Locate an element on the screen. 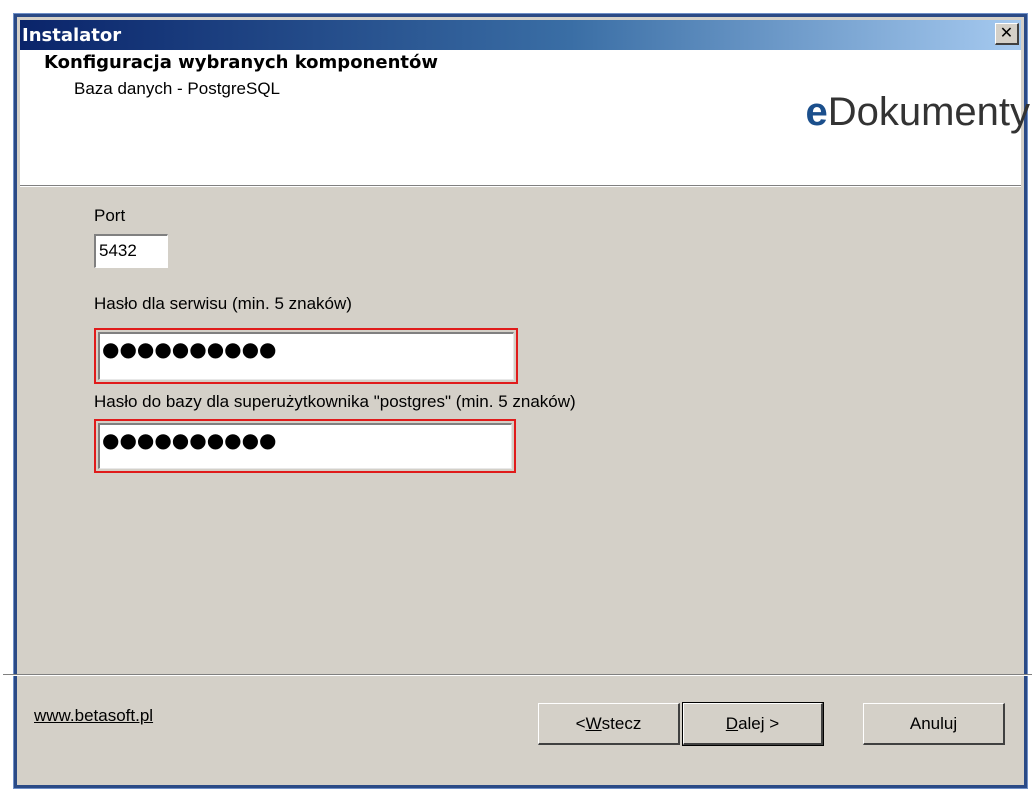 This screenshot has width=1035, height=793. back-button: < Wstecz is located at coordinates (609, 724).